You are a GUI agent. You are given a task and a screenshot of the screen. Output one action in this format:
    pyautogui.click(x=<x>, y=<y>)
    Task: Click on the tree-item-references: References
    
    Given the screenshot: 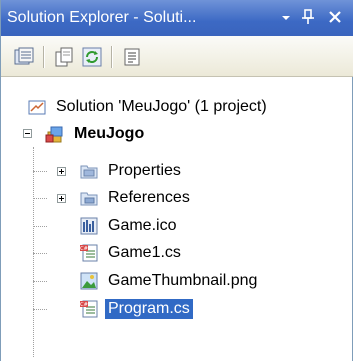 What is the action you would take?
    pyautogui.click(x=136, y=198)
    